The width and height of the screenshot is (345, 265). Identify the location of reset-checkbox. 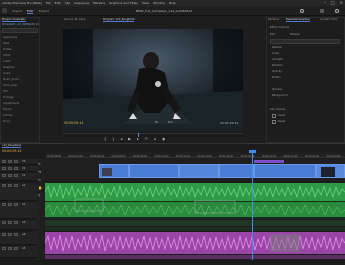
(274, 122).